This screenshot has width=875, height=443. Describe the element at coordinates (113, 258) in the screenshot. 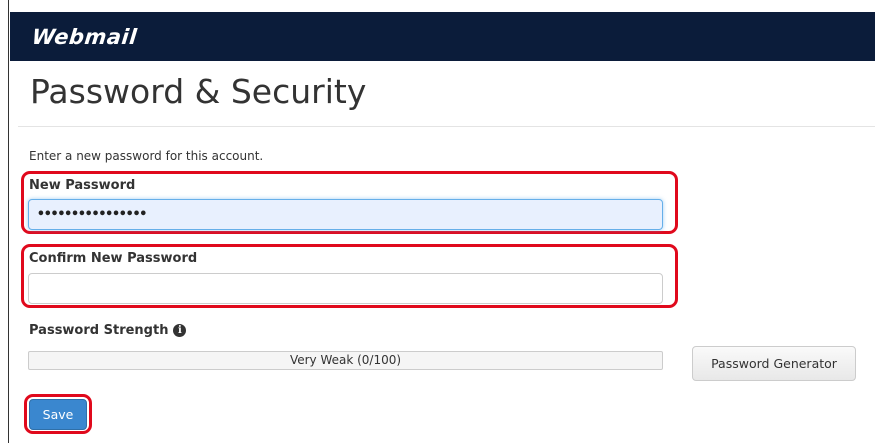

I see `confirm-password-label: Confirm New Password` at that location.